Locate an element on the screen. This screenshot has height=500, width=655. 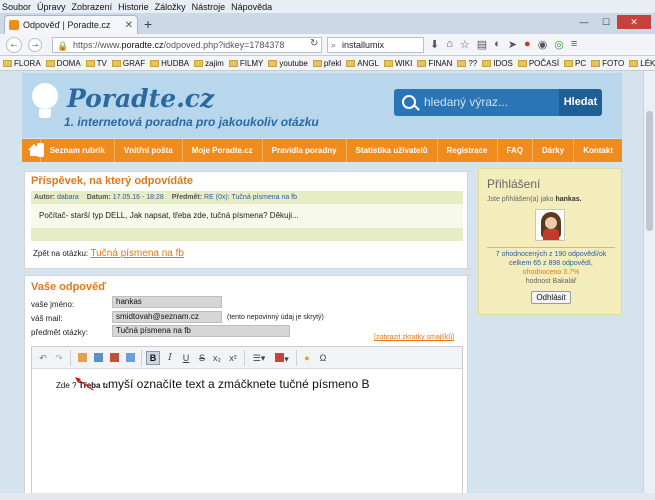
scrollbar-thumb is located at coordinates (649, 171).